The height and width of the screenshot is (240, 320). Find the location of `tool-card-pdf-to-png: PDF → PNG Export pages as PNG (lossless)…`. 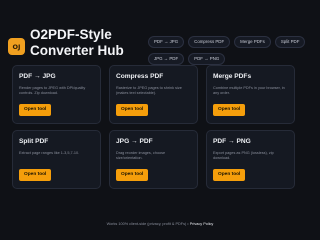

tool-card-pdf-to-png: PDF → PNG Export pages as PNG (lossless)… is located at coordinates (250, 159).